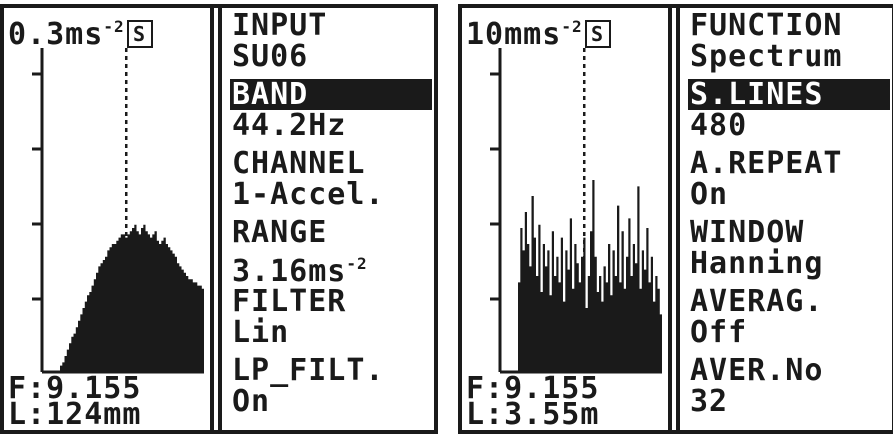  I want to click on menu-label: AVER.No, so click(757, 370).